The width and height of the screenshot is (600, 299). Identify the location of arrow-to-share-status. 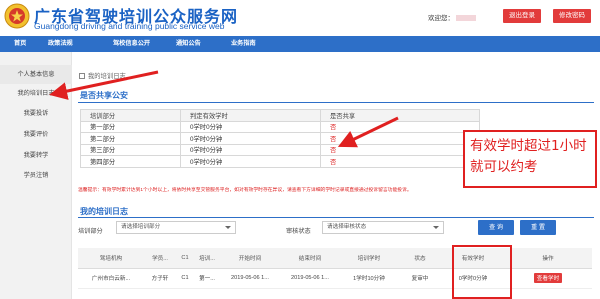
(368, 132).